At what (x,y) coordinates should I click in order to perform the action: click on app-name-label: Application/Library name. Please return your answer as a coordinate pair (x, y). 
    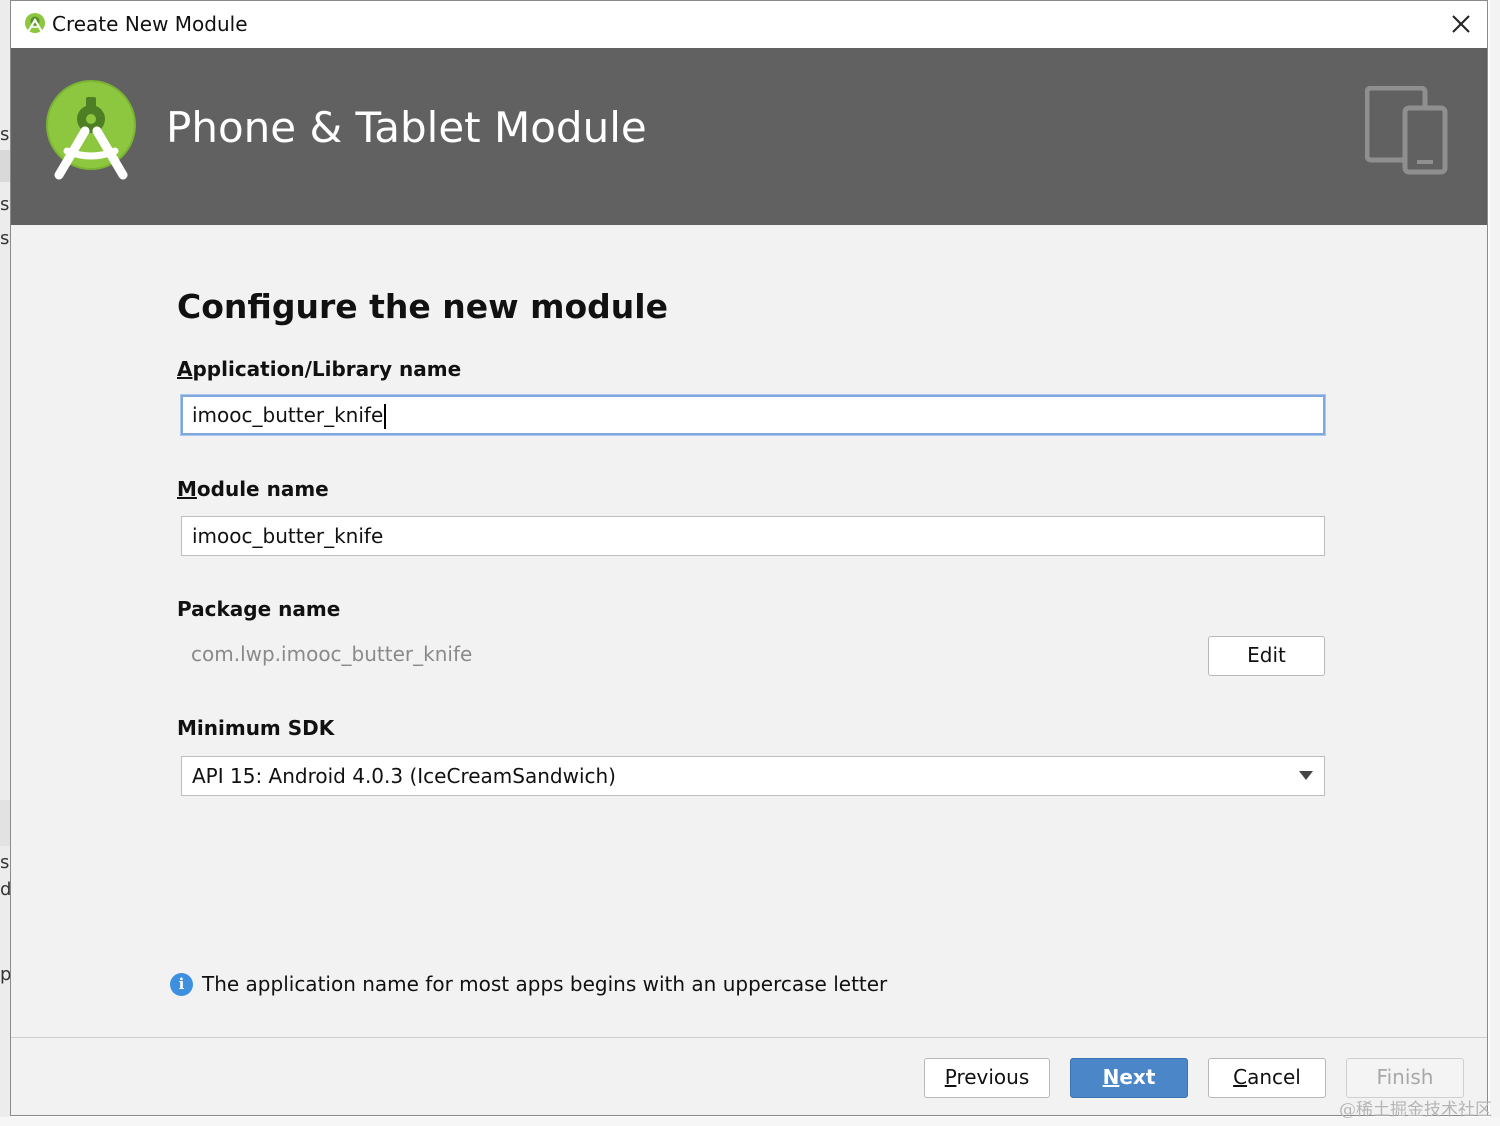
    Looking at the image, I should click on (319, 369).